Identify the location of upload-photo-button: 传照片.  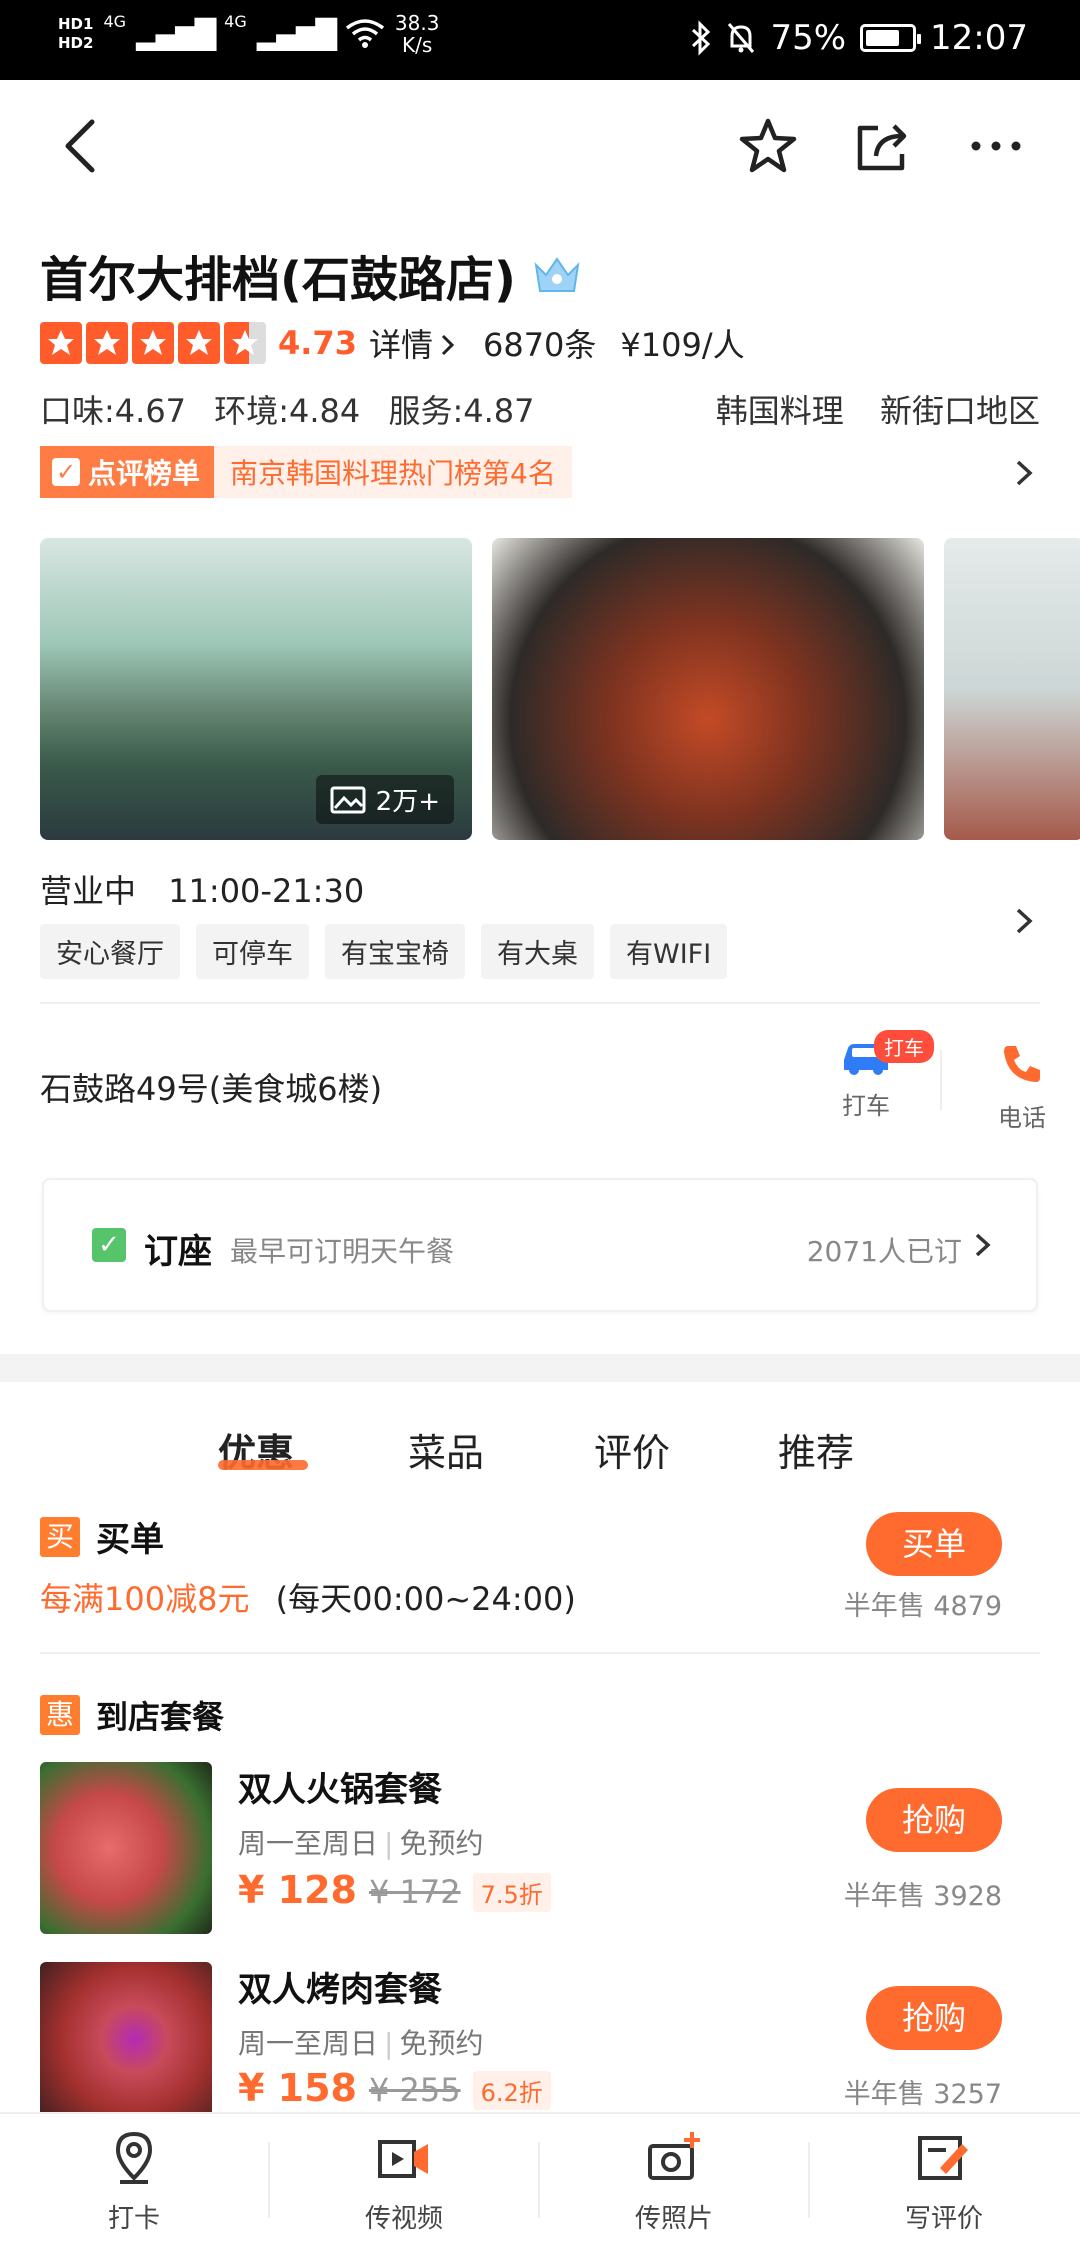
(674, 2182).